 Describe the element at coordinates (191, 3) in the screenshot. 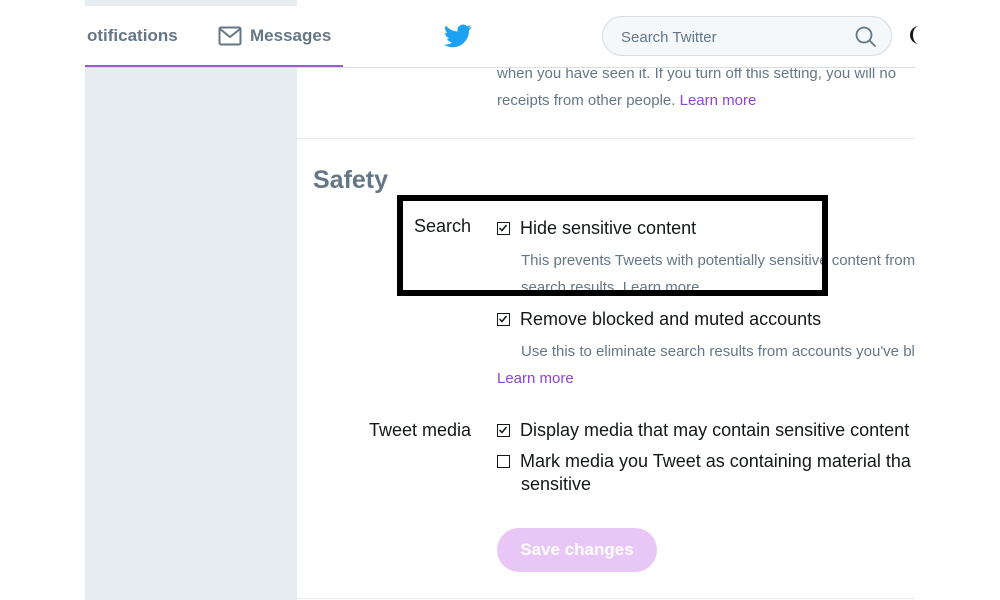

I see `nav-top-strip` at that location.